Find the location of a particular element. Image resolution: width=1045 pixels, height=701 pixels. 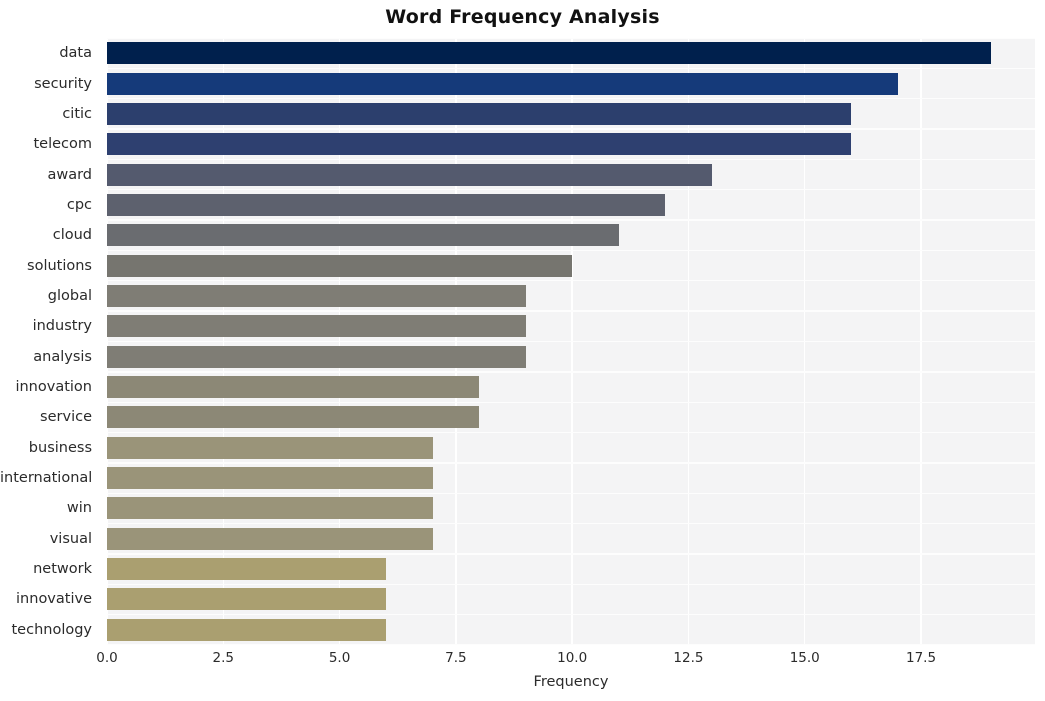

y-axis-label-industry: industry is located at coordinates (62, 326).